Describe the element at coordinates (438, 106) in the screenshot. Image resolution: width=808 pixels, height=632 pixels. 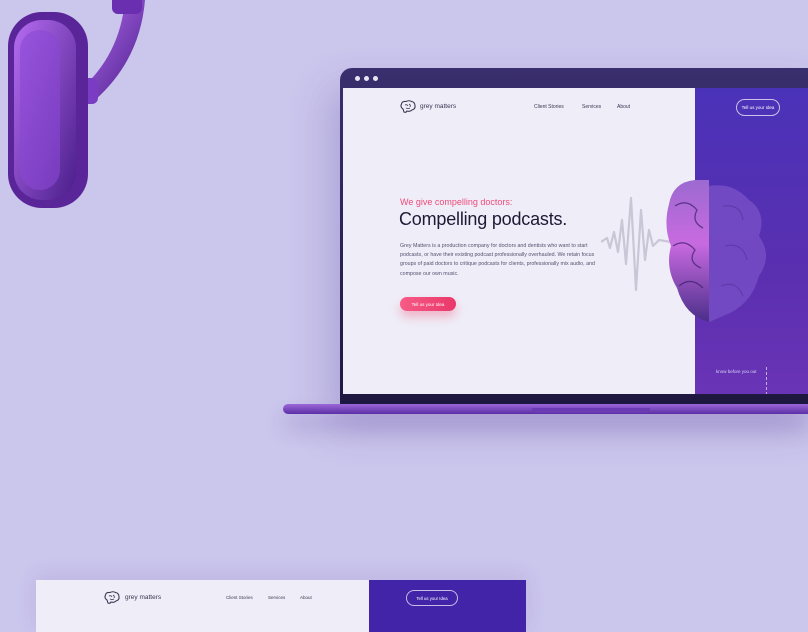
I see `logo-text: grey matters` at that location.